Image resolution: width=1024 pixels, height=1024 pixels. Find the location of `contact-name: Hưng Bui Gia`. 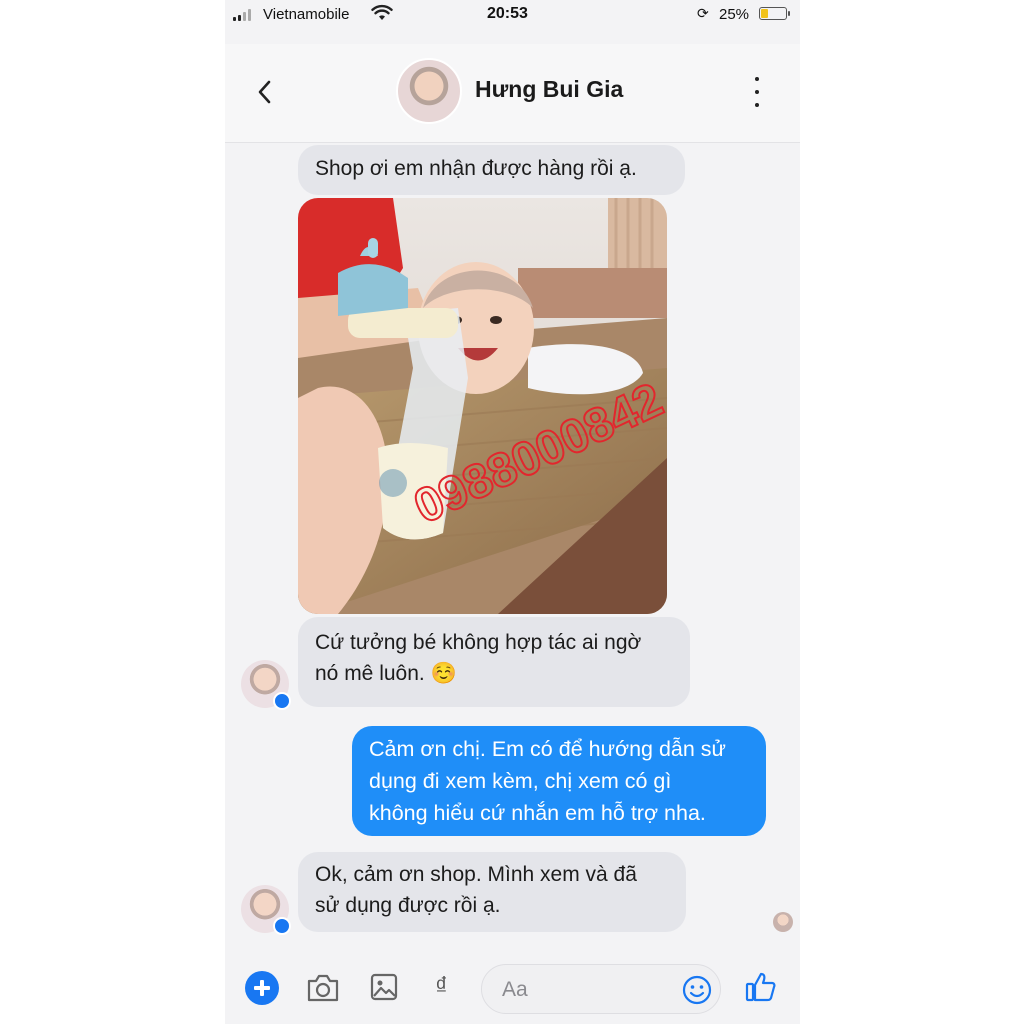

contact-name: Hưng Bui Gia is located at coordinates (549, 89).